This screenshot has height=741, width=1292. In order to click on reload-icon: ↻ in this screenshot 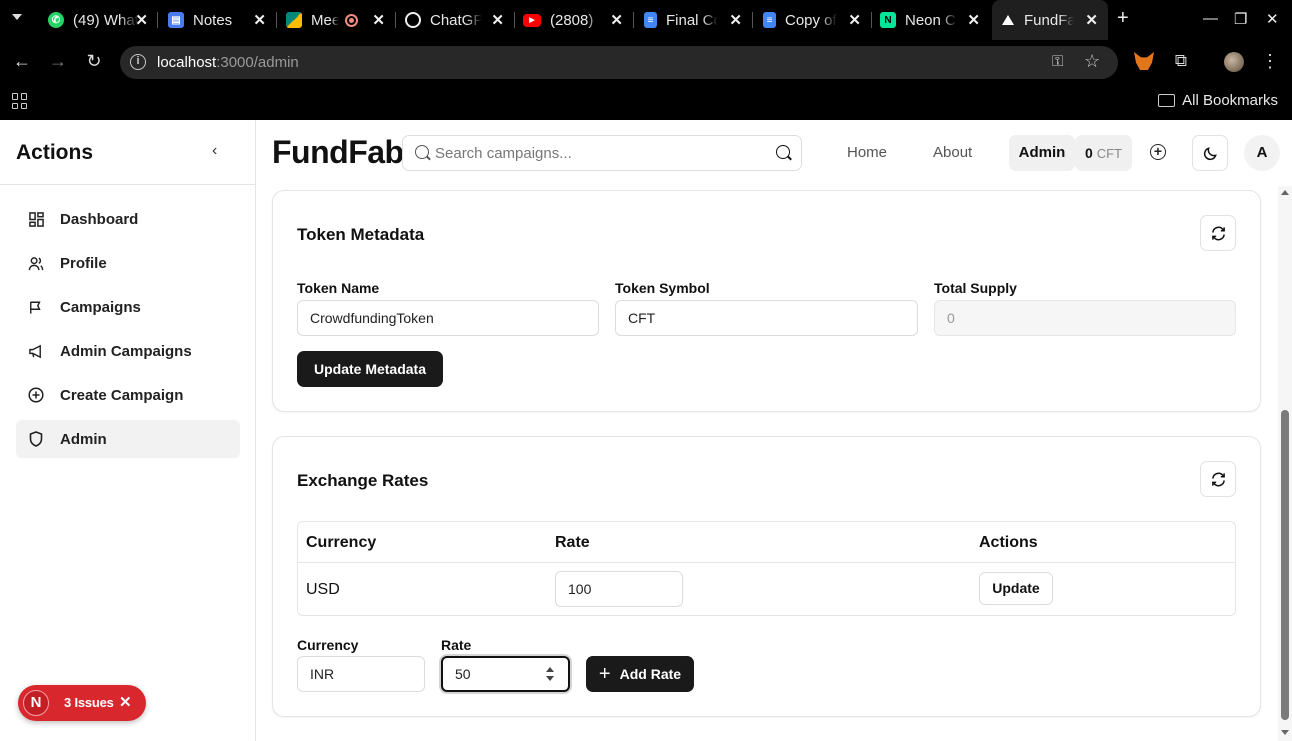, I will do `click(94, 61)`.